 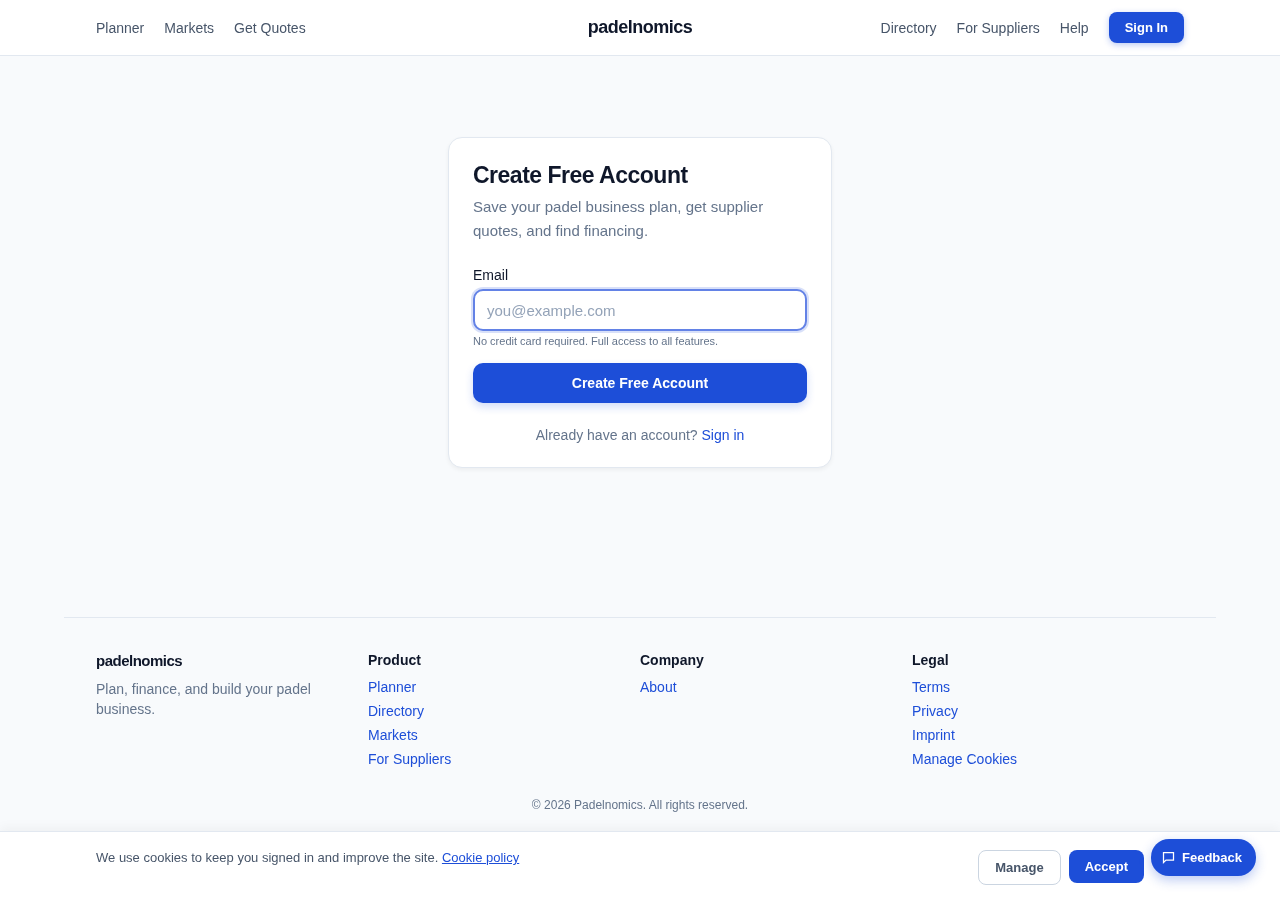 I want to click on nav-link: Markets, so click(x=189, y=27).